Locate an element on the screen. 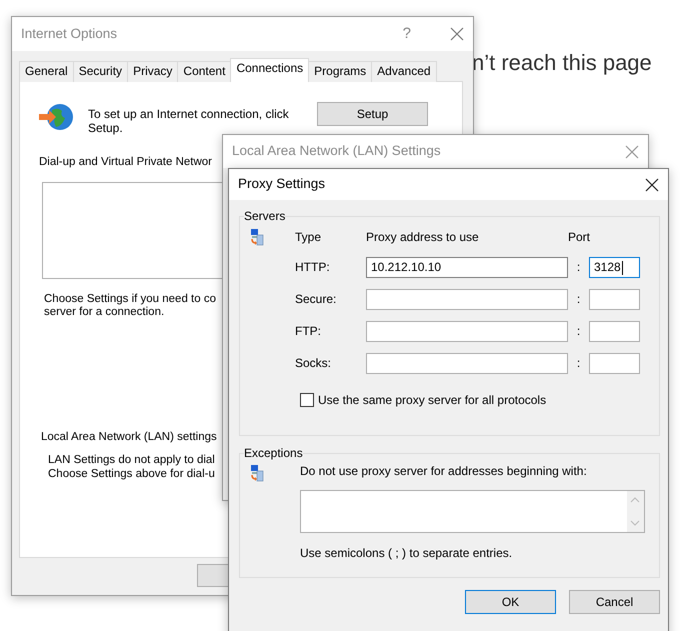  column-header: Port is located at coordinates (580, 237).